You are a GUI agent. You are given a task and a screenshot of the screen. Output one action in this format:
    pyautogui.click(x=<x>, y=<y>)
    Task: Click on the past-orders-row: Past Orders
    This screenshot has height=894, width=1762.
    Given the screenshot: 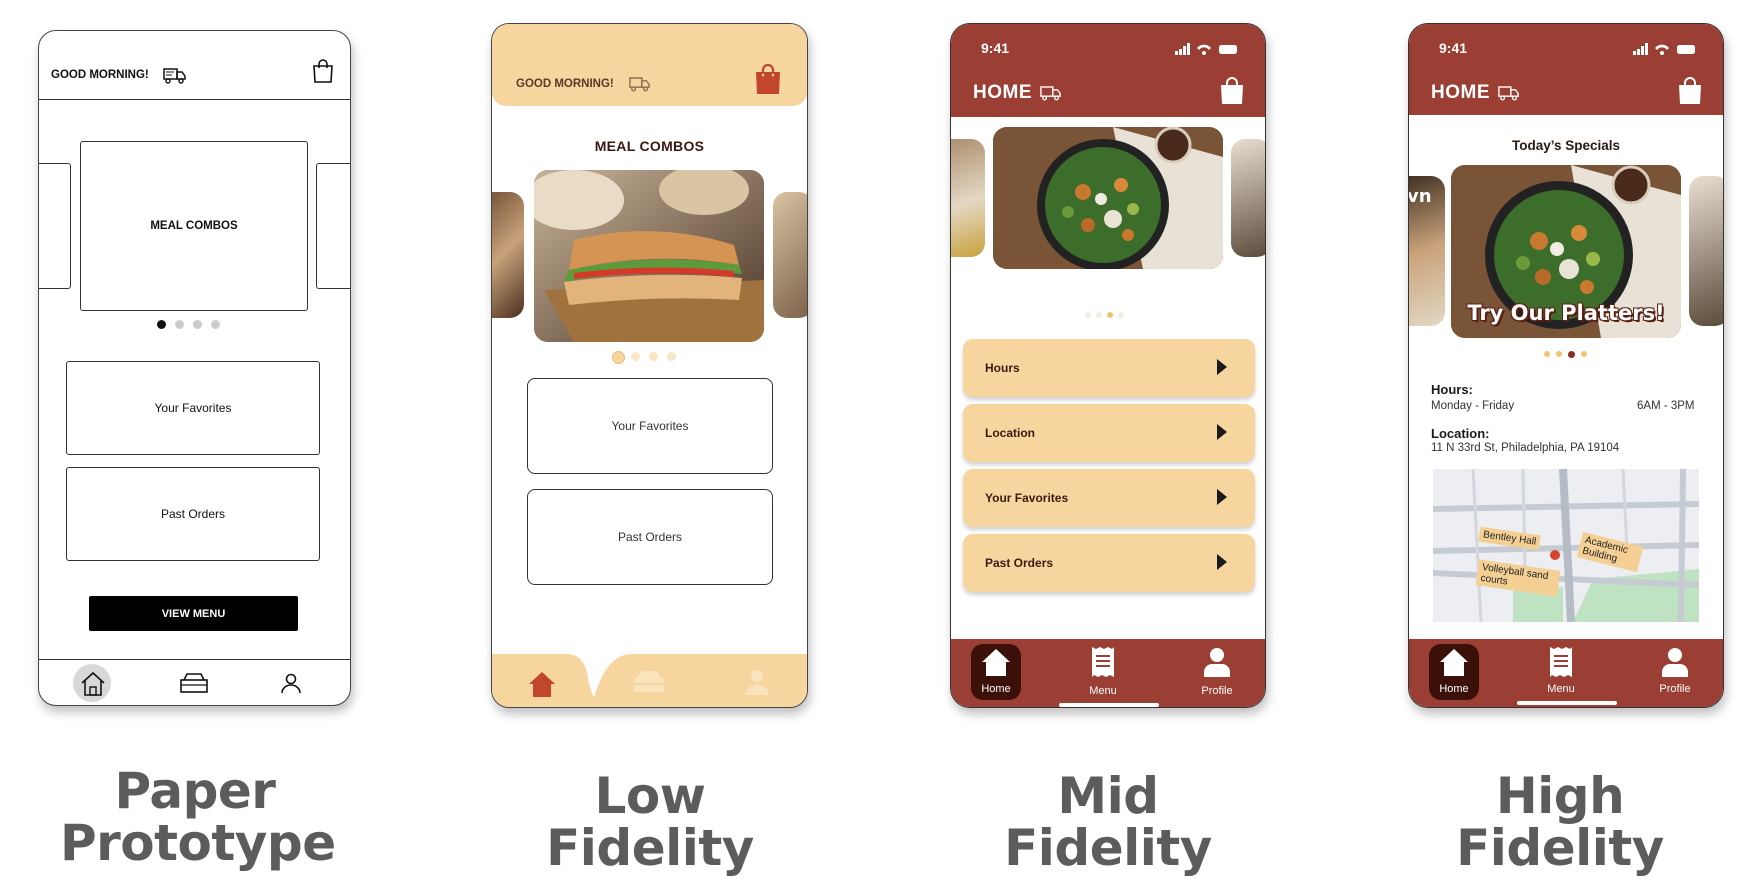 What is the action you would take?
    pyautogui.click(x=1109, y=563)
    